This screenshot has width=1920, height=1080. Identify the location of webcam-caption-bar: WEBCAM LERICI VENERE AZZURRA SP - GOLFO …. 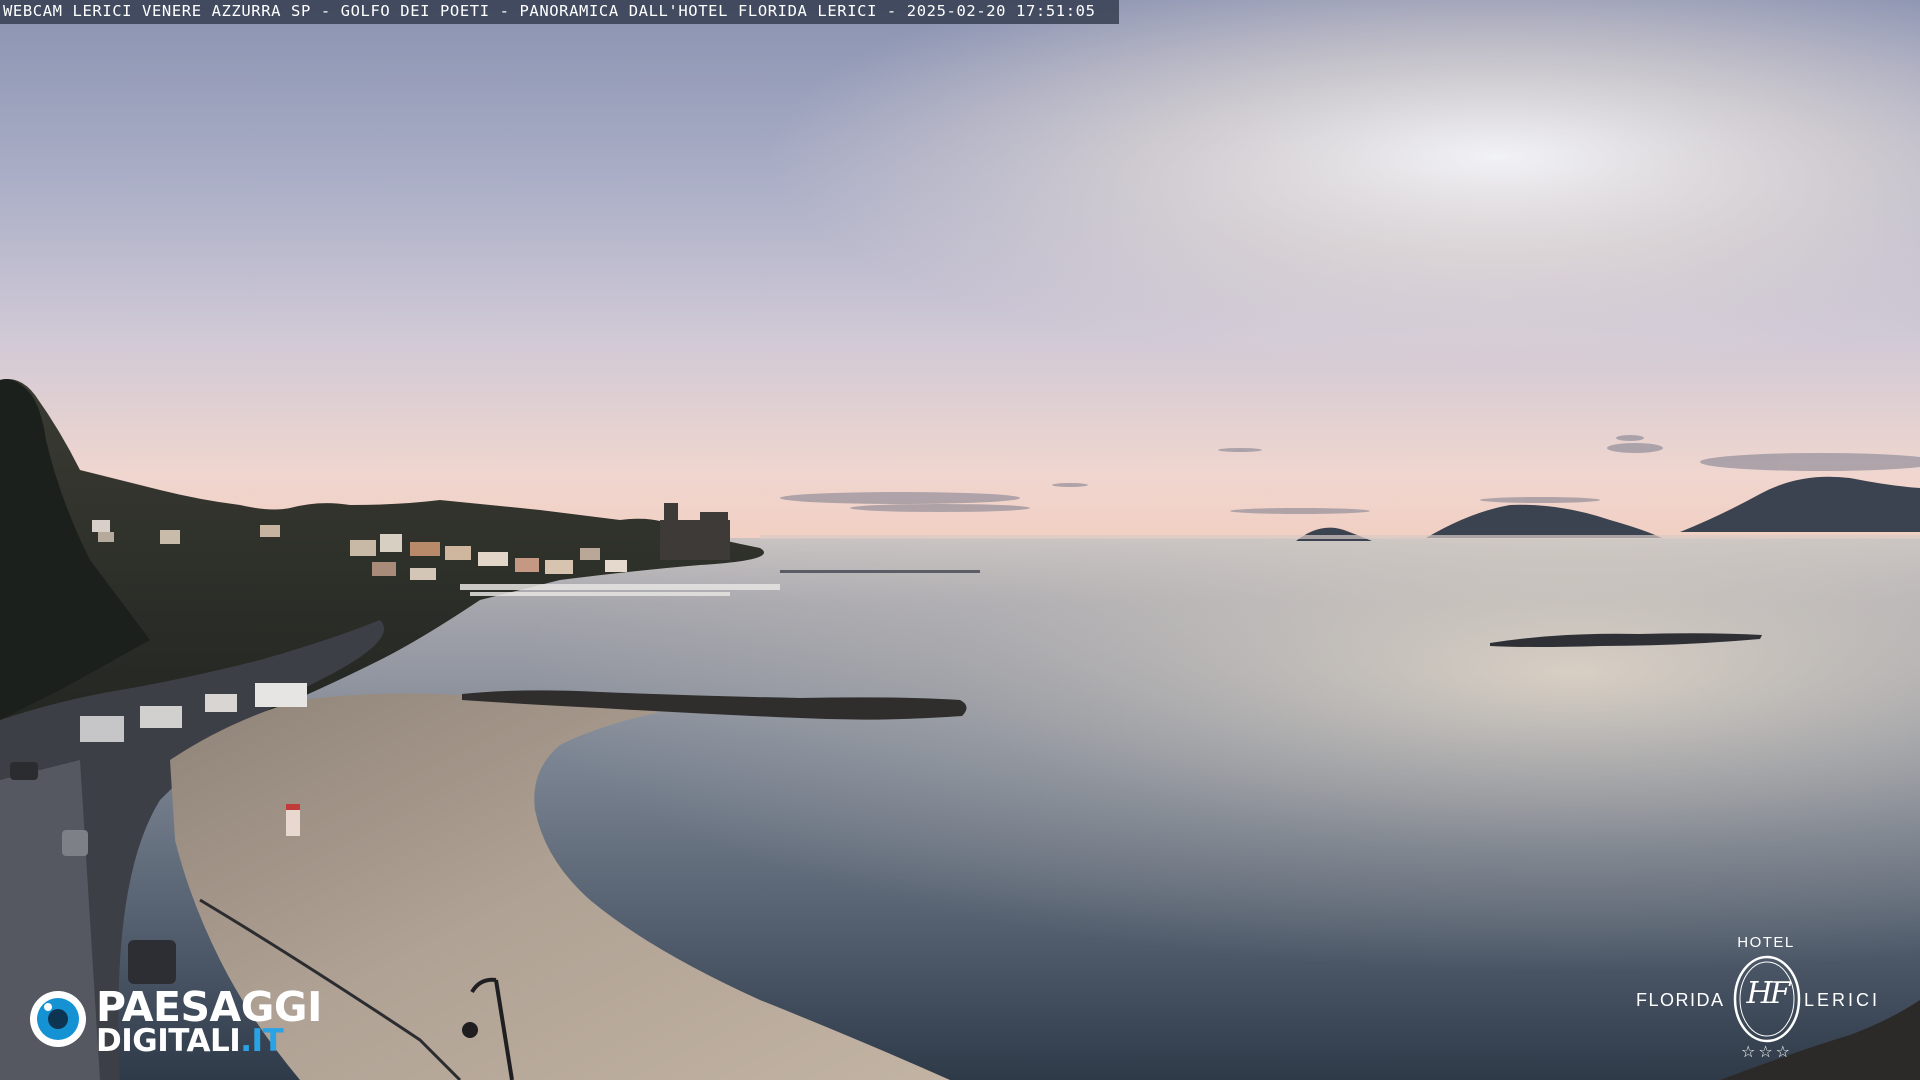
(559, 12).